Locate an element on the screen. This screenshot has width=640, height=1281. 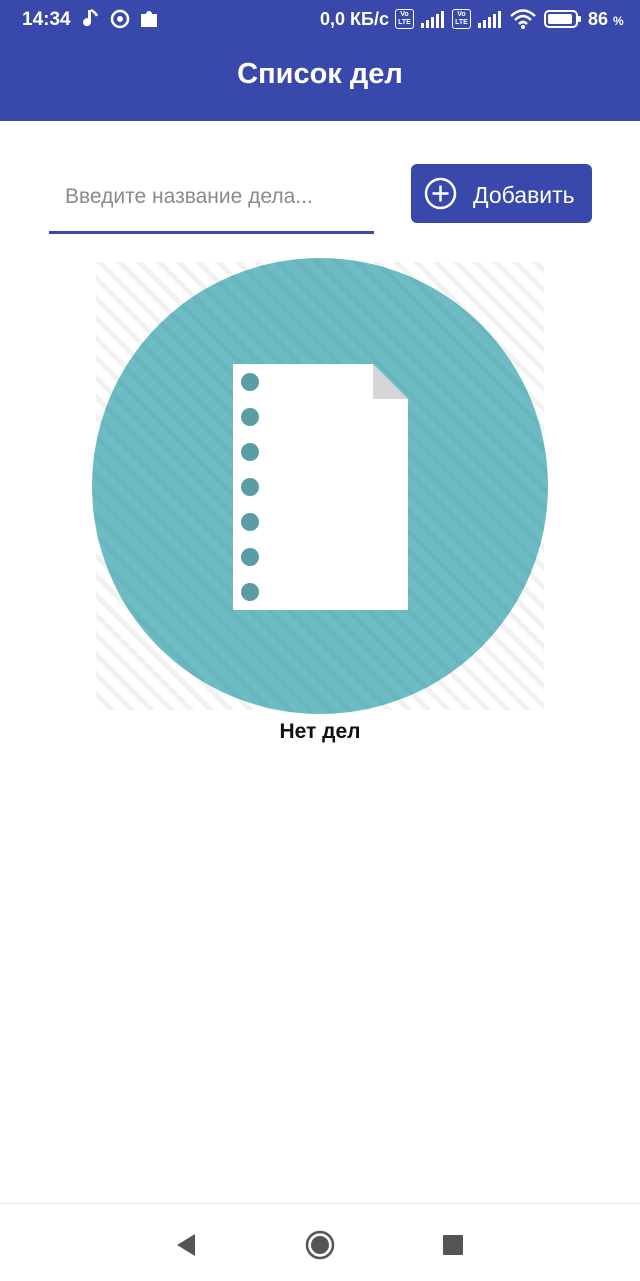
battery-unit: % is located at coordinates (618, 21).